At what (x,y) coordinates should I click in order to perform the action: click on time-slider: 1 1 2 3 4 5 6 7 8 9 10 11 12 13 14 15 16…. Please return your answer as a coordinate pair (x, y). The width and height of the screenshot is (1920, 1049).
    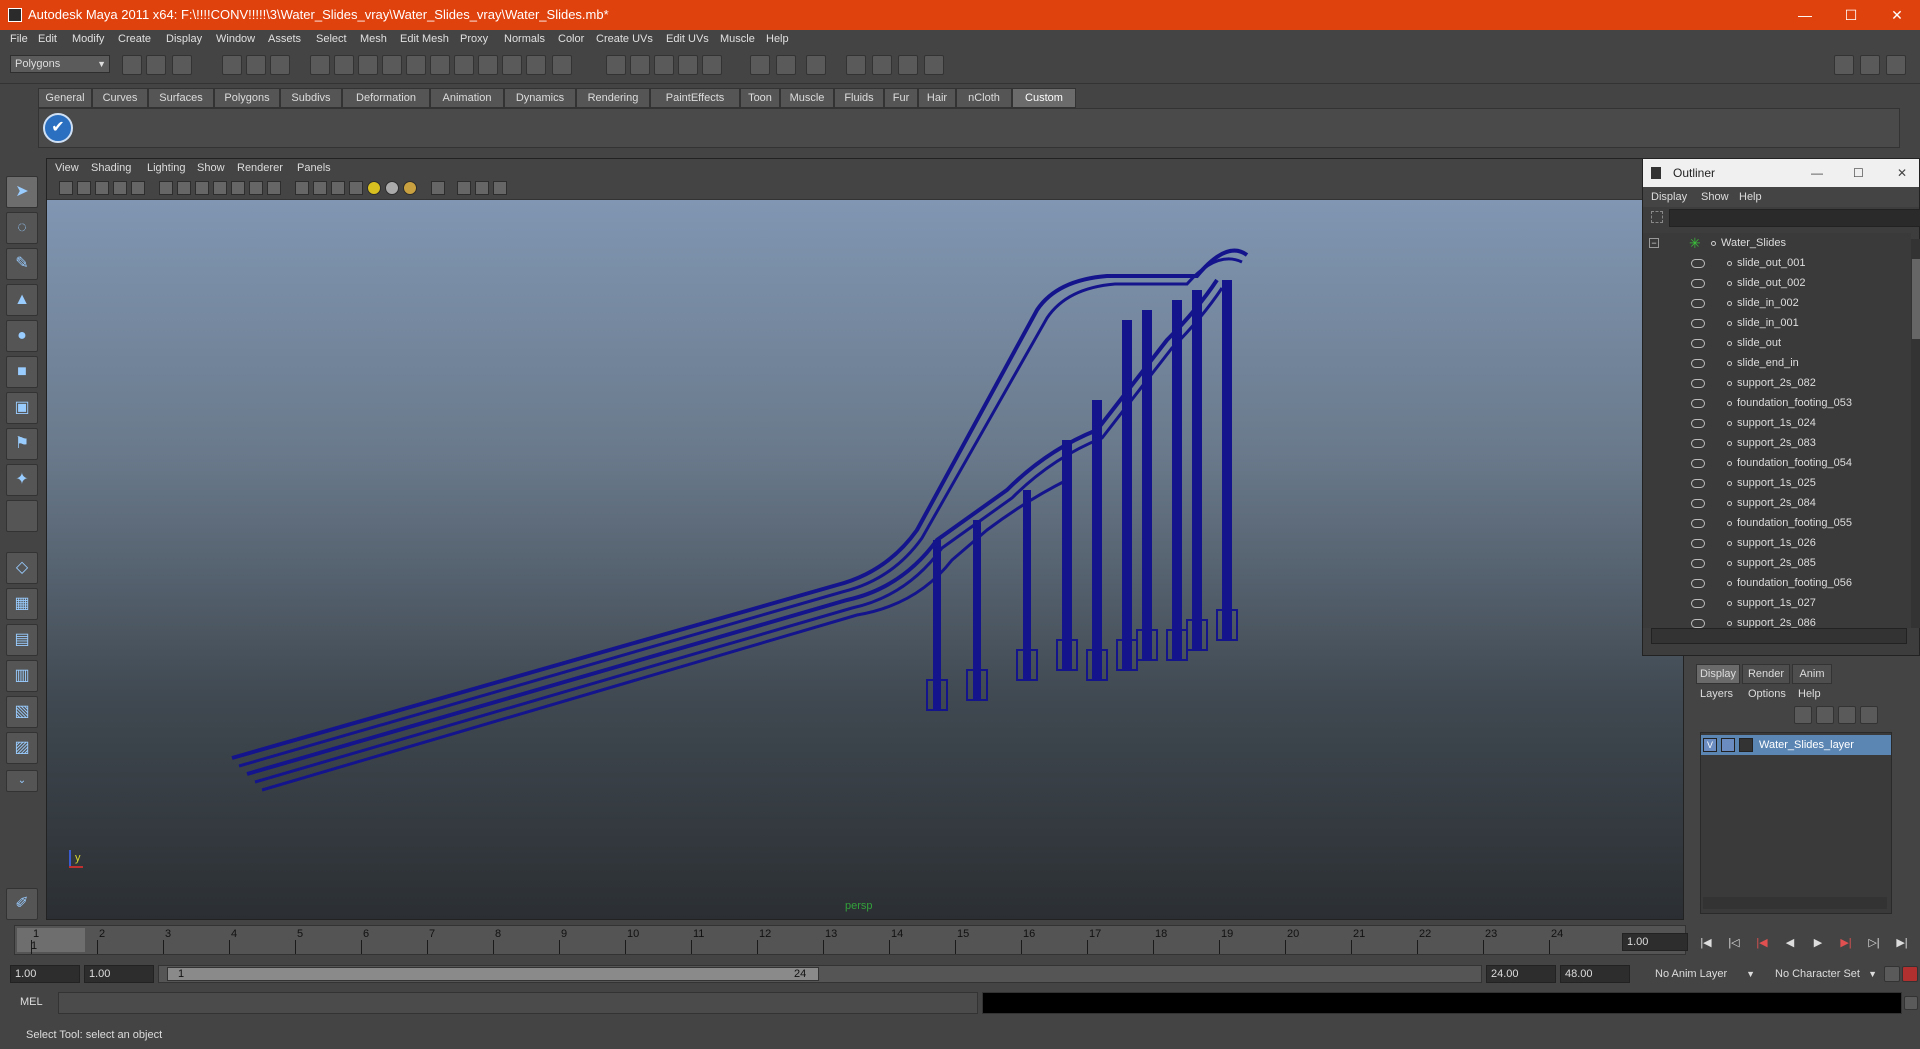
    Looking at the image, I should click on (850, 940).